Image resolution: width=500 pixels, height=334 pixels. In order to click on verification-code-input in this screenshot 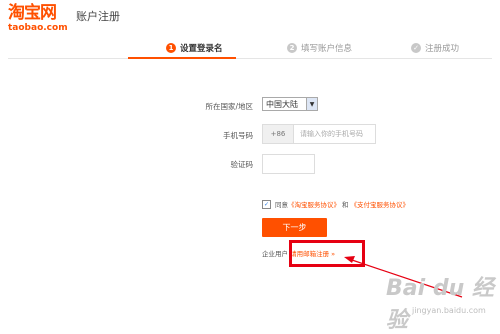, I will do `click(288, 164)`.